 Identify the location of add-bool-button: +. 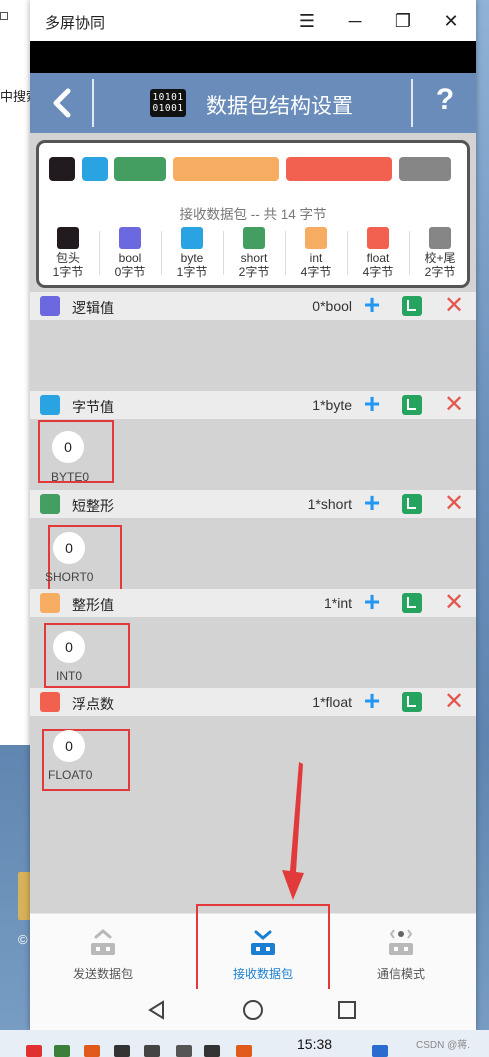
(372, 305).